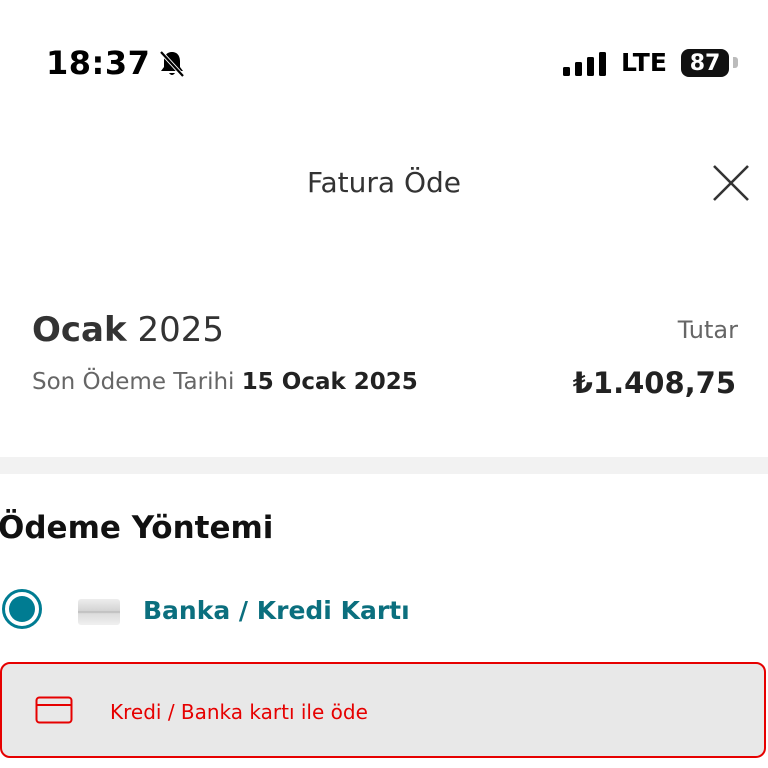  What do you see at coordinates (584, 64) in the screenshot?
I see `signal-icon` at bounding box center [584, 64].